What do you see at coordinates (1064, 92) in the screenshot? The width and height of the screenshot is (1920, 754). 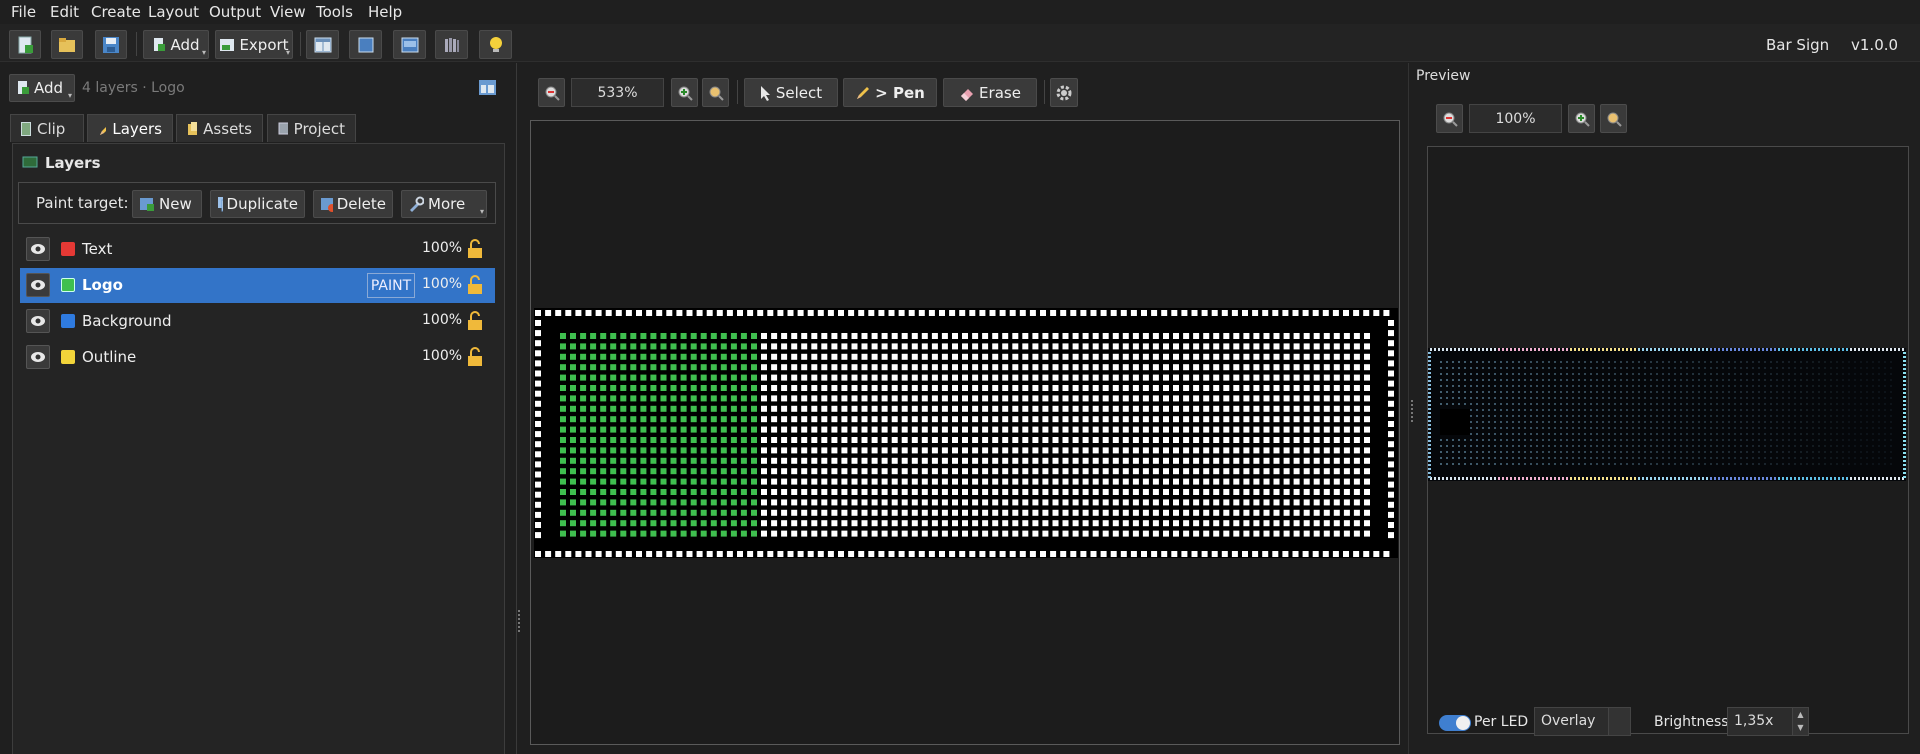 I see `editor-settings-button` at bounding box center [1064, 92].